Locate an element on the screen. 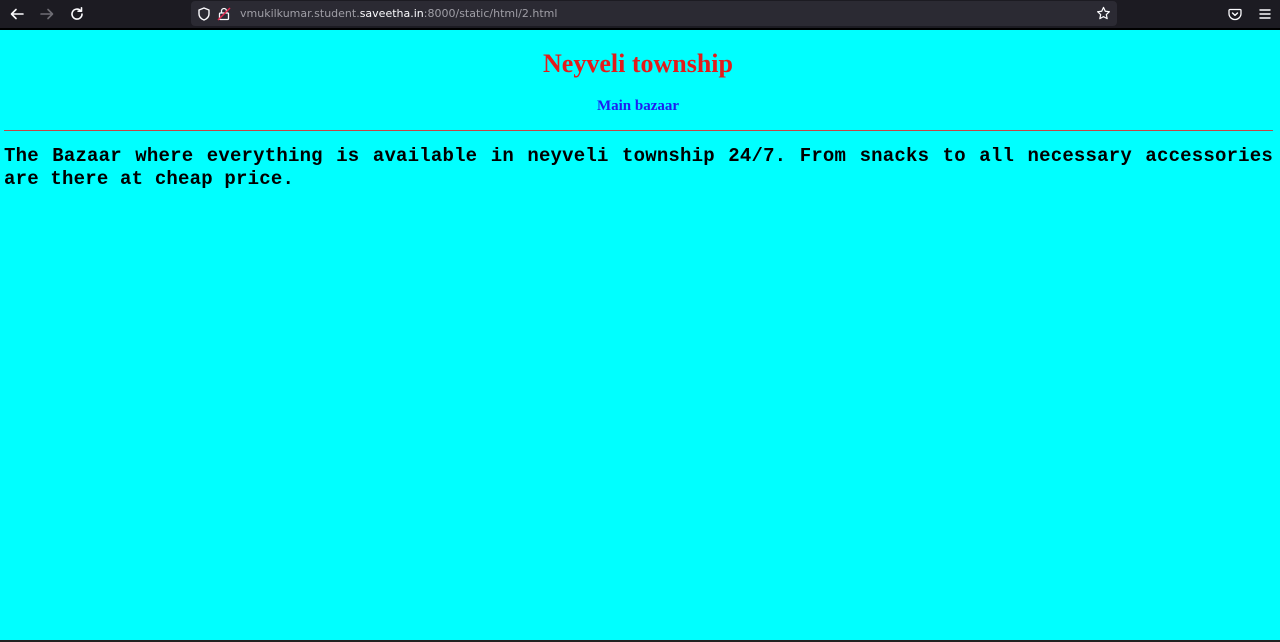 Image resolution: width=1280 pixels, height=642 pixels. toolbar-right is located at coordinates (1250, 14).